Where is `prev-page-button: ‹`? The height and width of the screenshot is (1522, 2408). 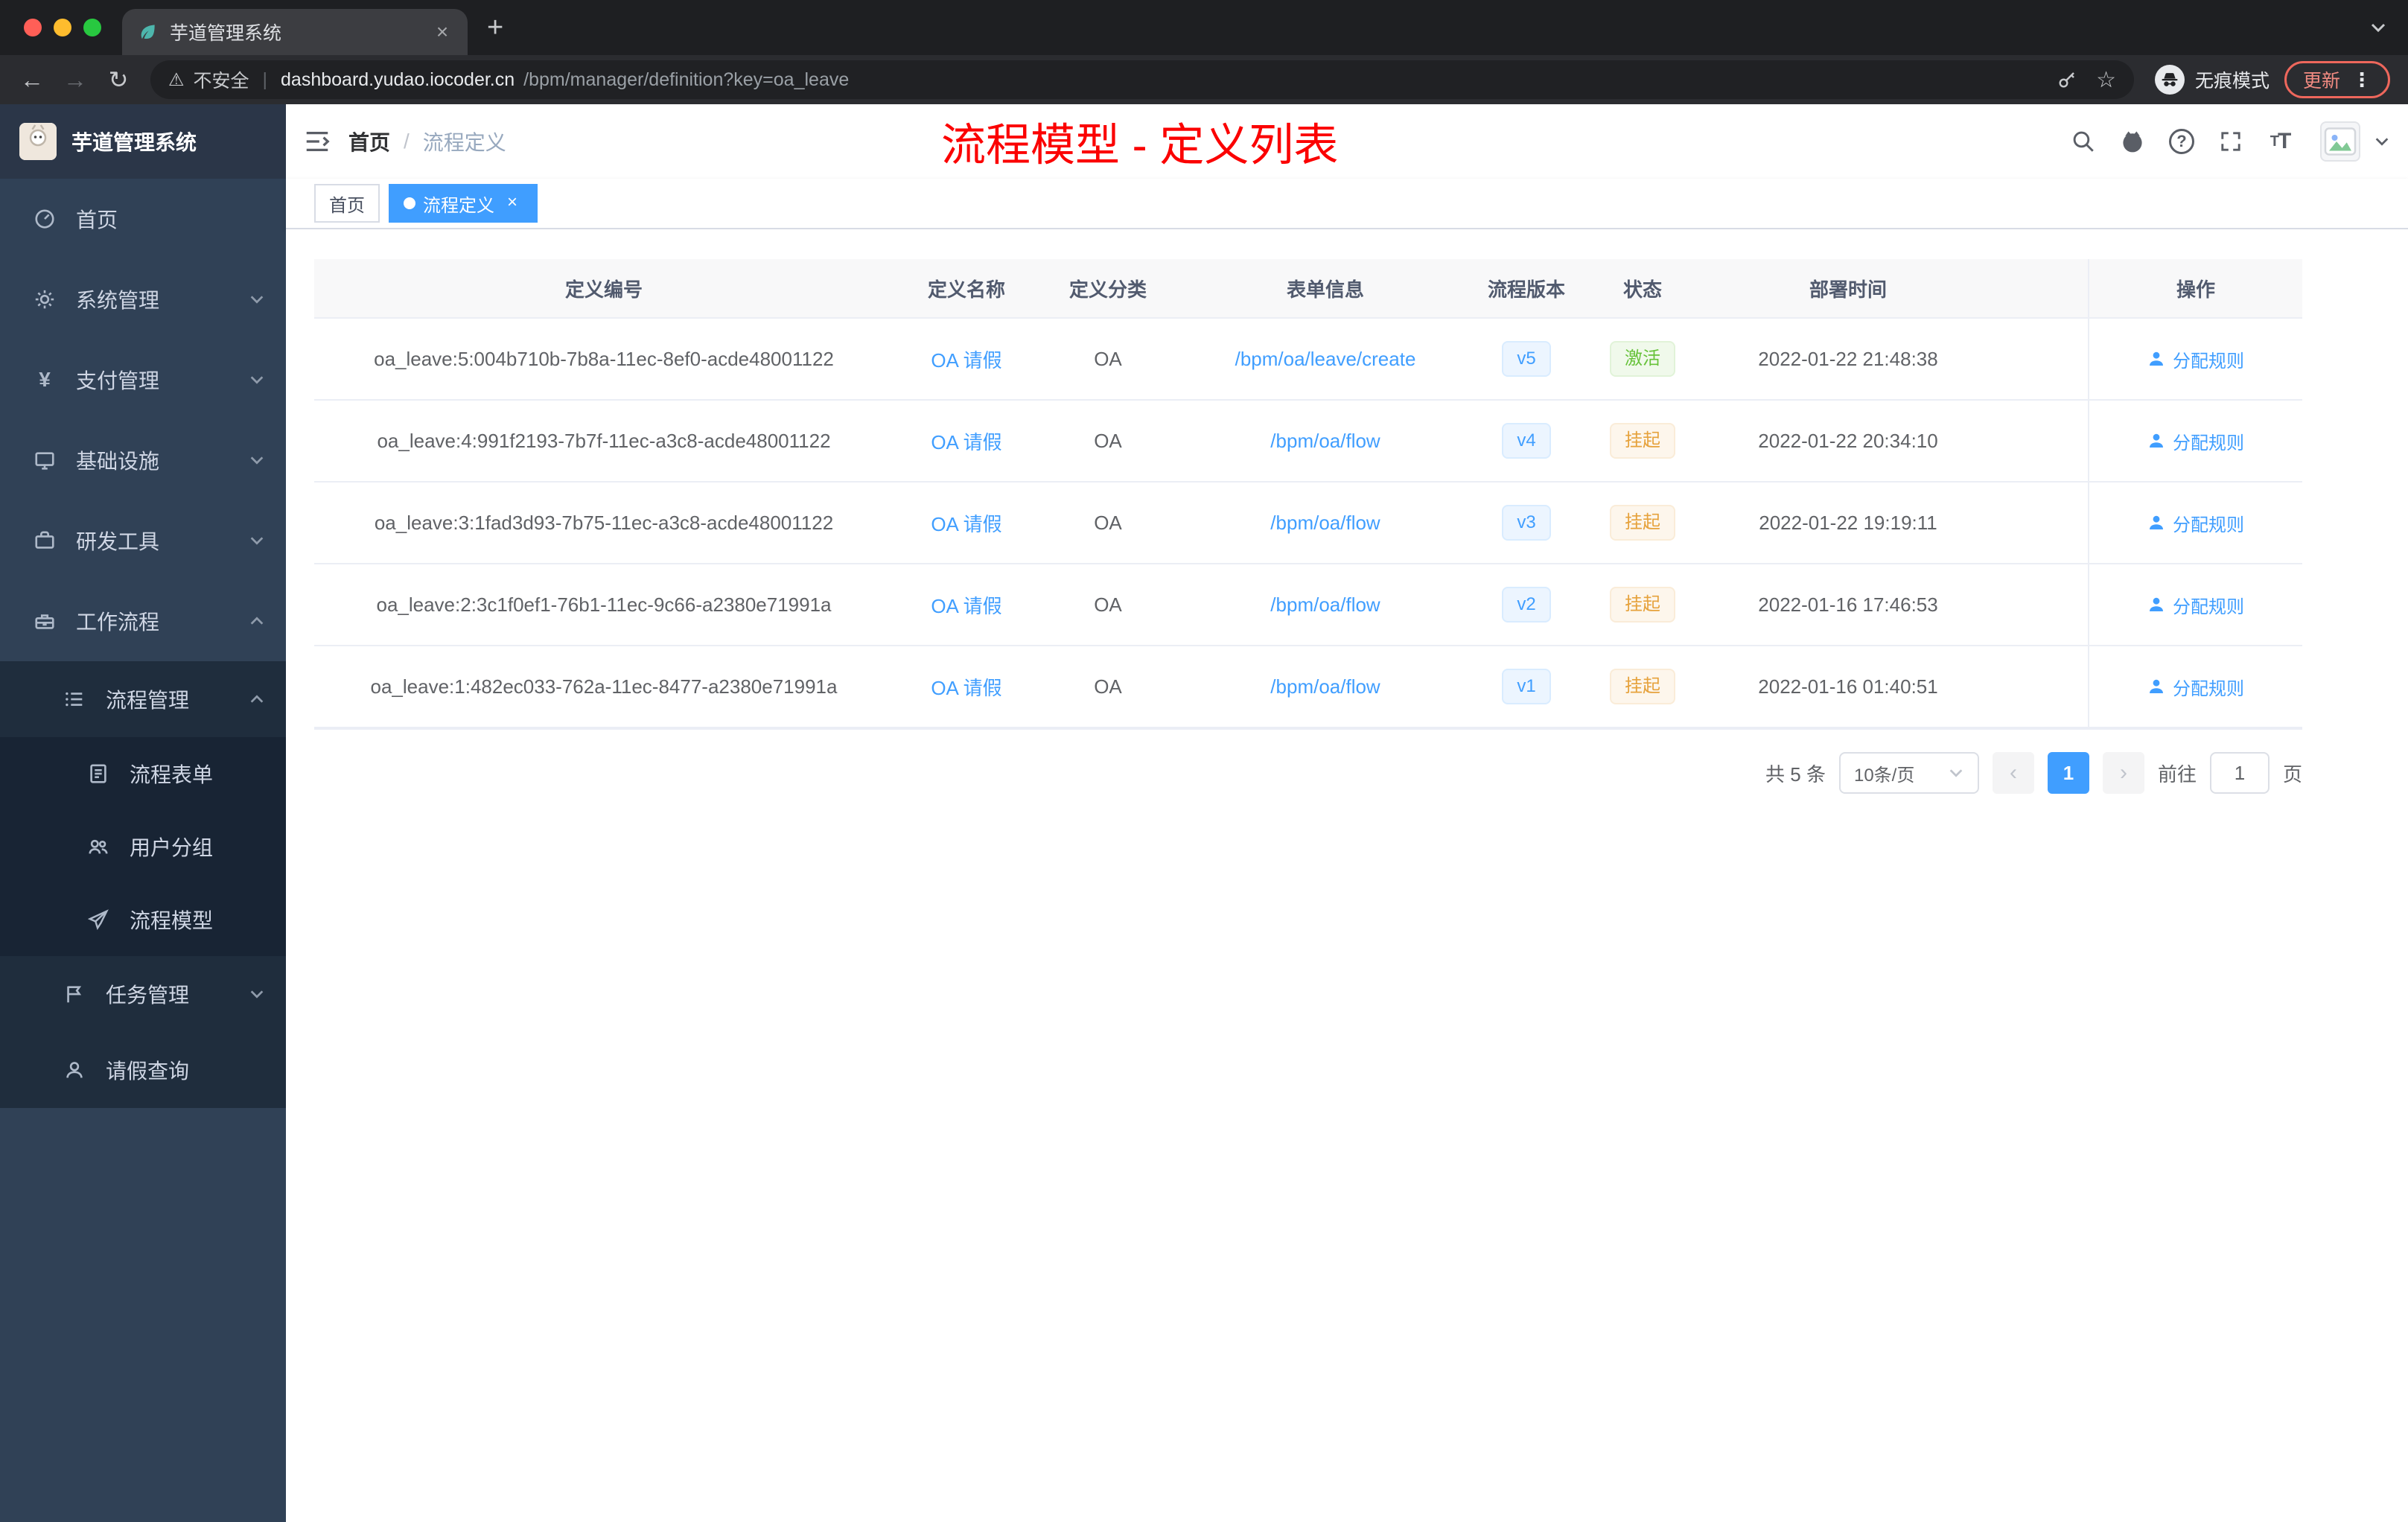
prev-page-button: ‹ is located at coordinates (2013, 773).